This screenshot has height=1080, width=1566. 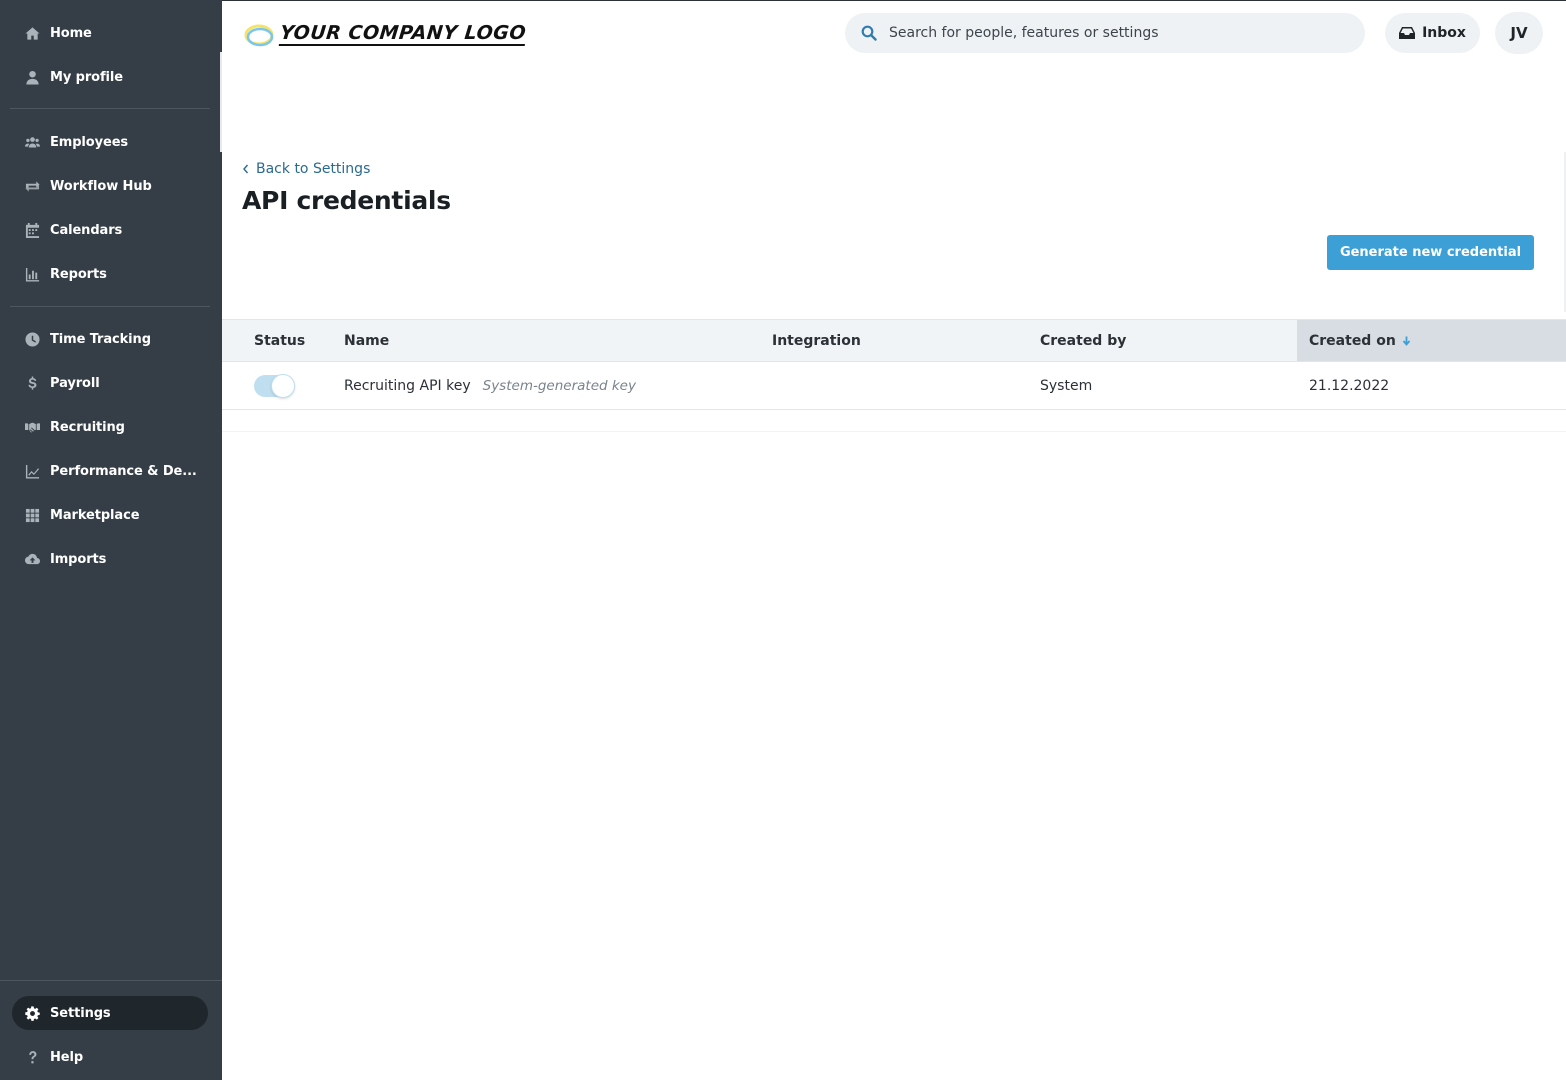 What do you see at coordinates (110, 33) in the screenshot?
I see `sidebar-item-home: Home` at bounding box center [110, 33].